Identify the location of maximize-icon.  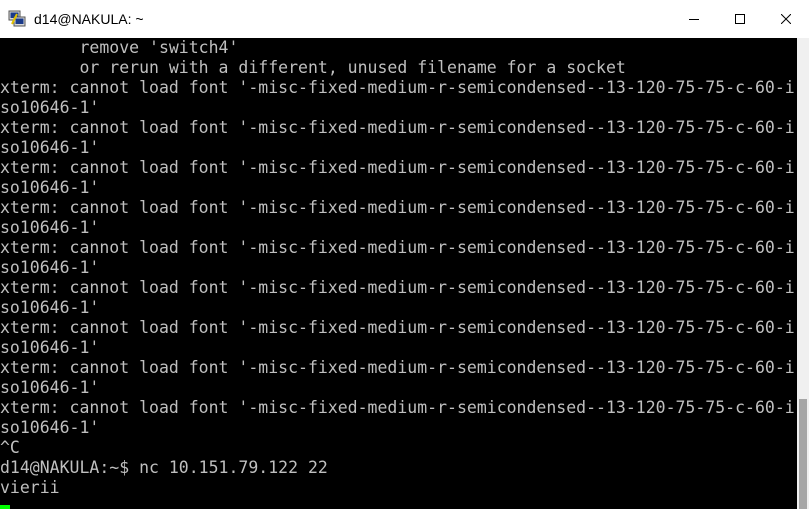
(740, 19).